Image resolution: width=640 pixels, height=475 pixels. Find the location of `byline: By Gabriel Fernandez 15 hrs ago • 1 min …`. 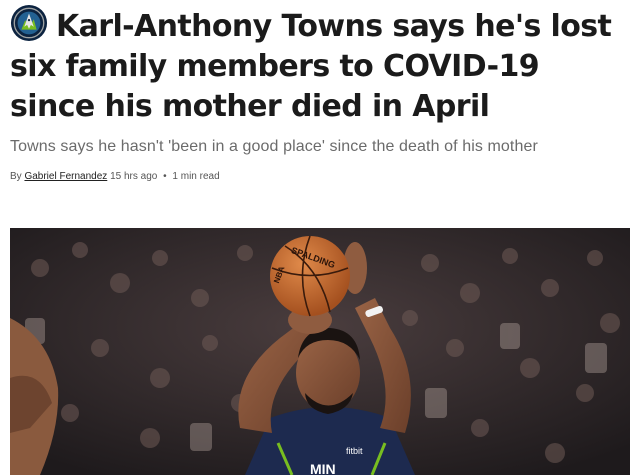

byline: By Gabriel Fernandez 15 hrs ago • 1 min … is located at coordinates (115, 177).